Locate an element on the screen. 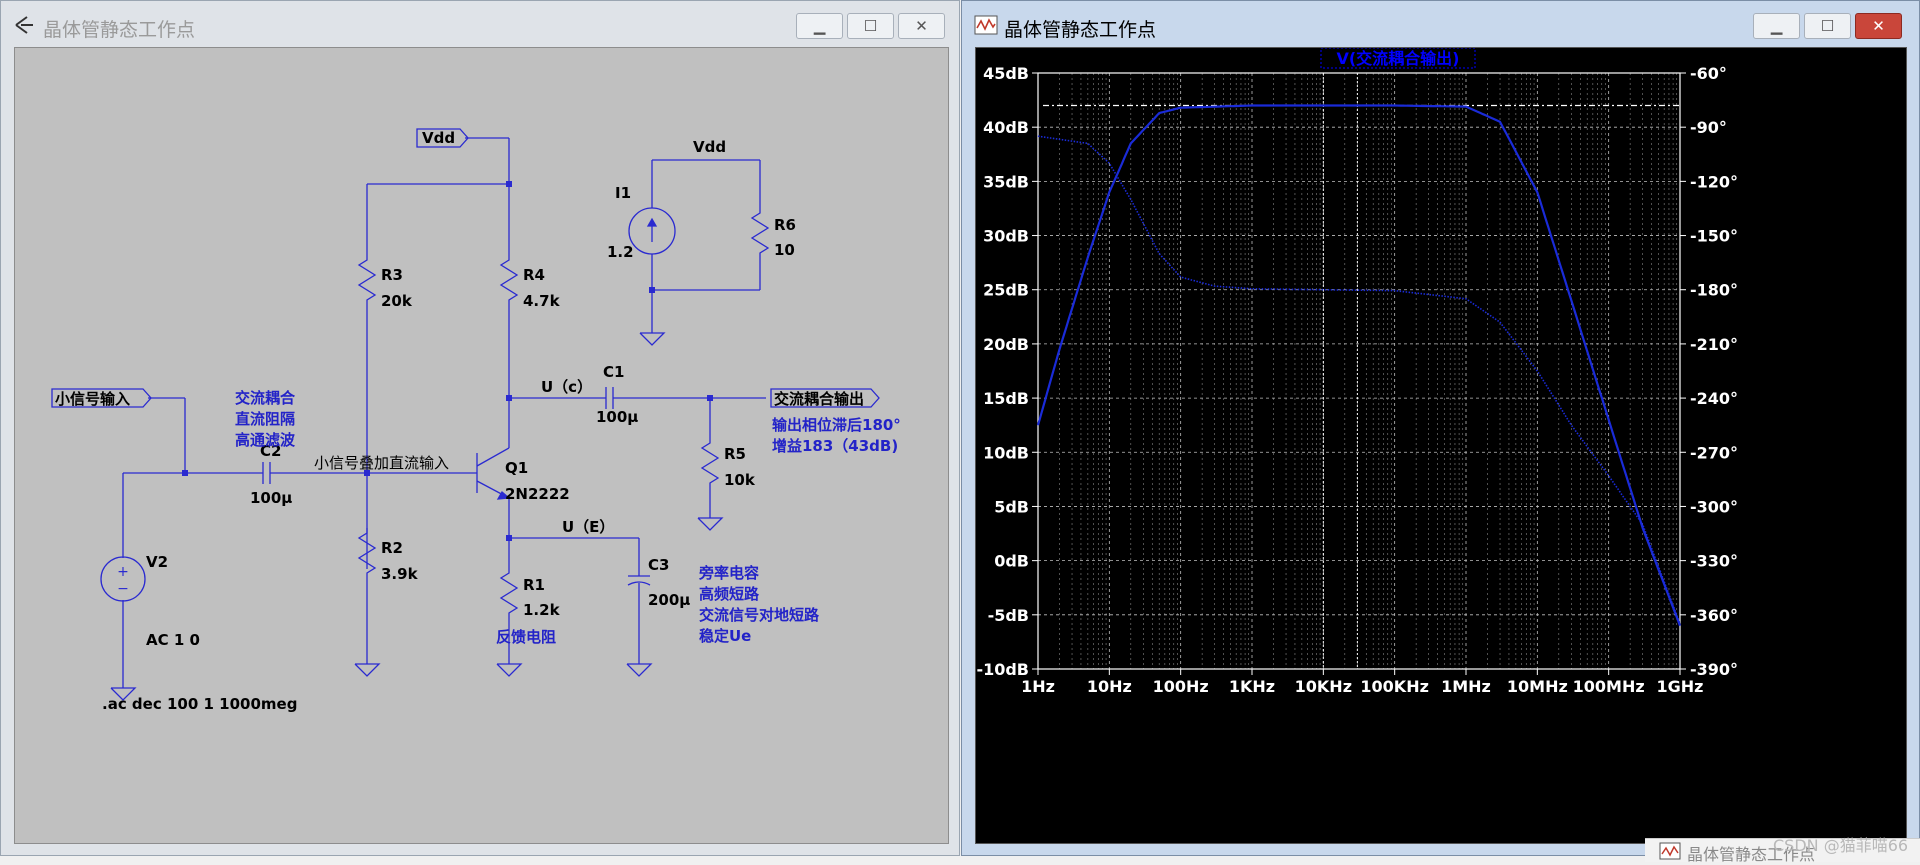  ac-directive: .ac dec 100 1 1000meg is located at coordinates (199, 704).